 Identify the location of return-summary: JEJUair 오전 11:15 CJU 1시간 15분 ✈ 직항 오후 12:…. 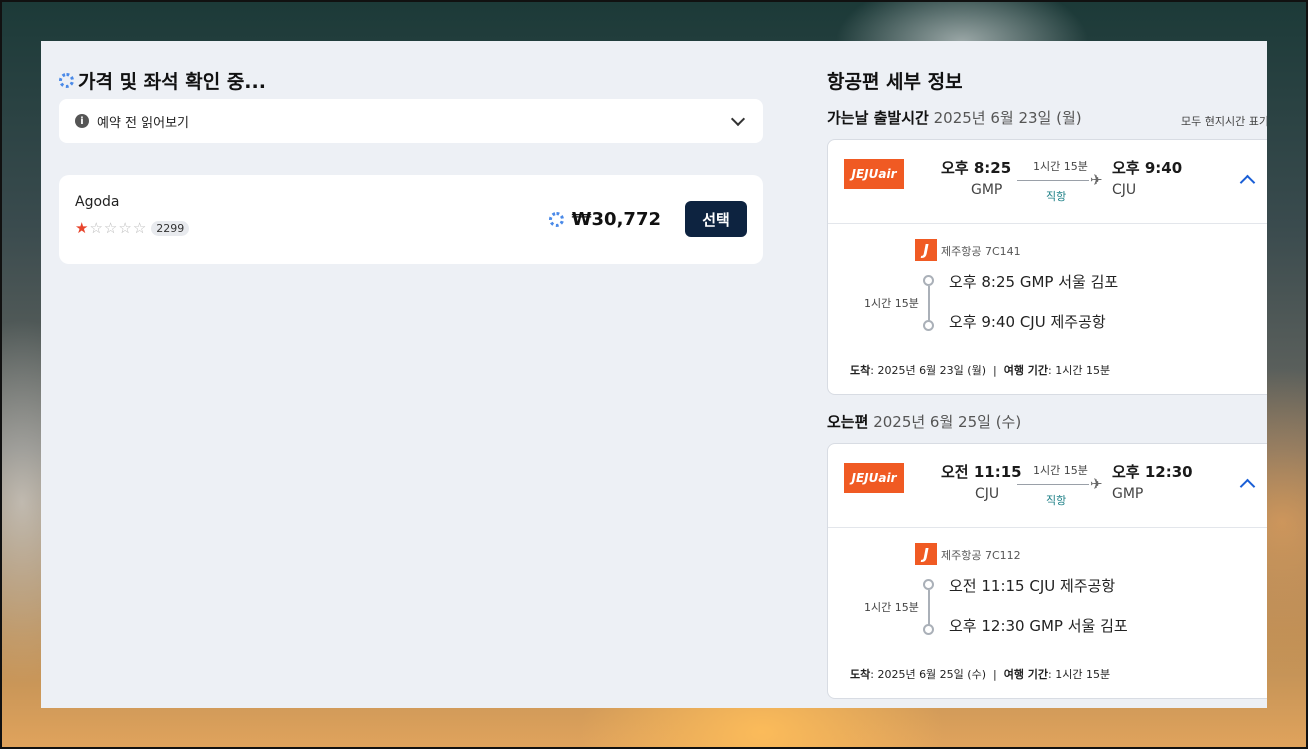
(1047, 486).